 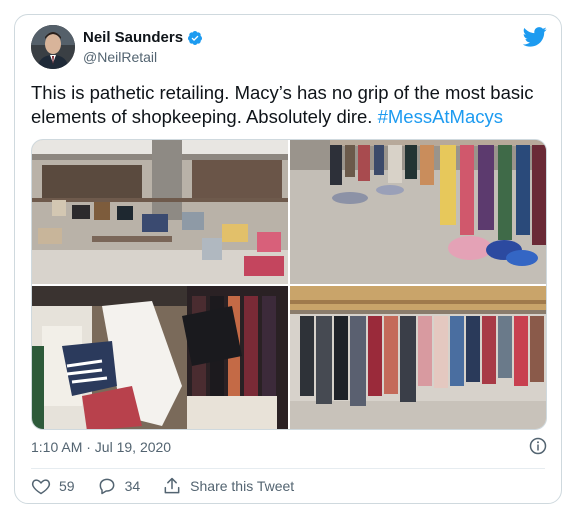 I want to click on reply-button: 34, so click(x=119, y=486).